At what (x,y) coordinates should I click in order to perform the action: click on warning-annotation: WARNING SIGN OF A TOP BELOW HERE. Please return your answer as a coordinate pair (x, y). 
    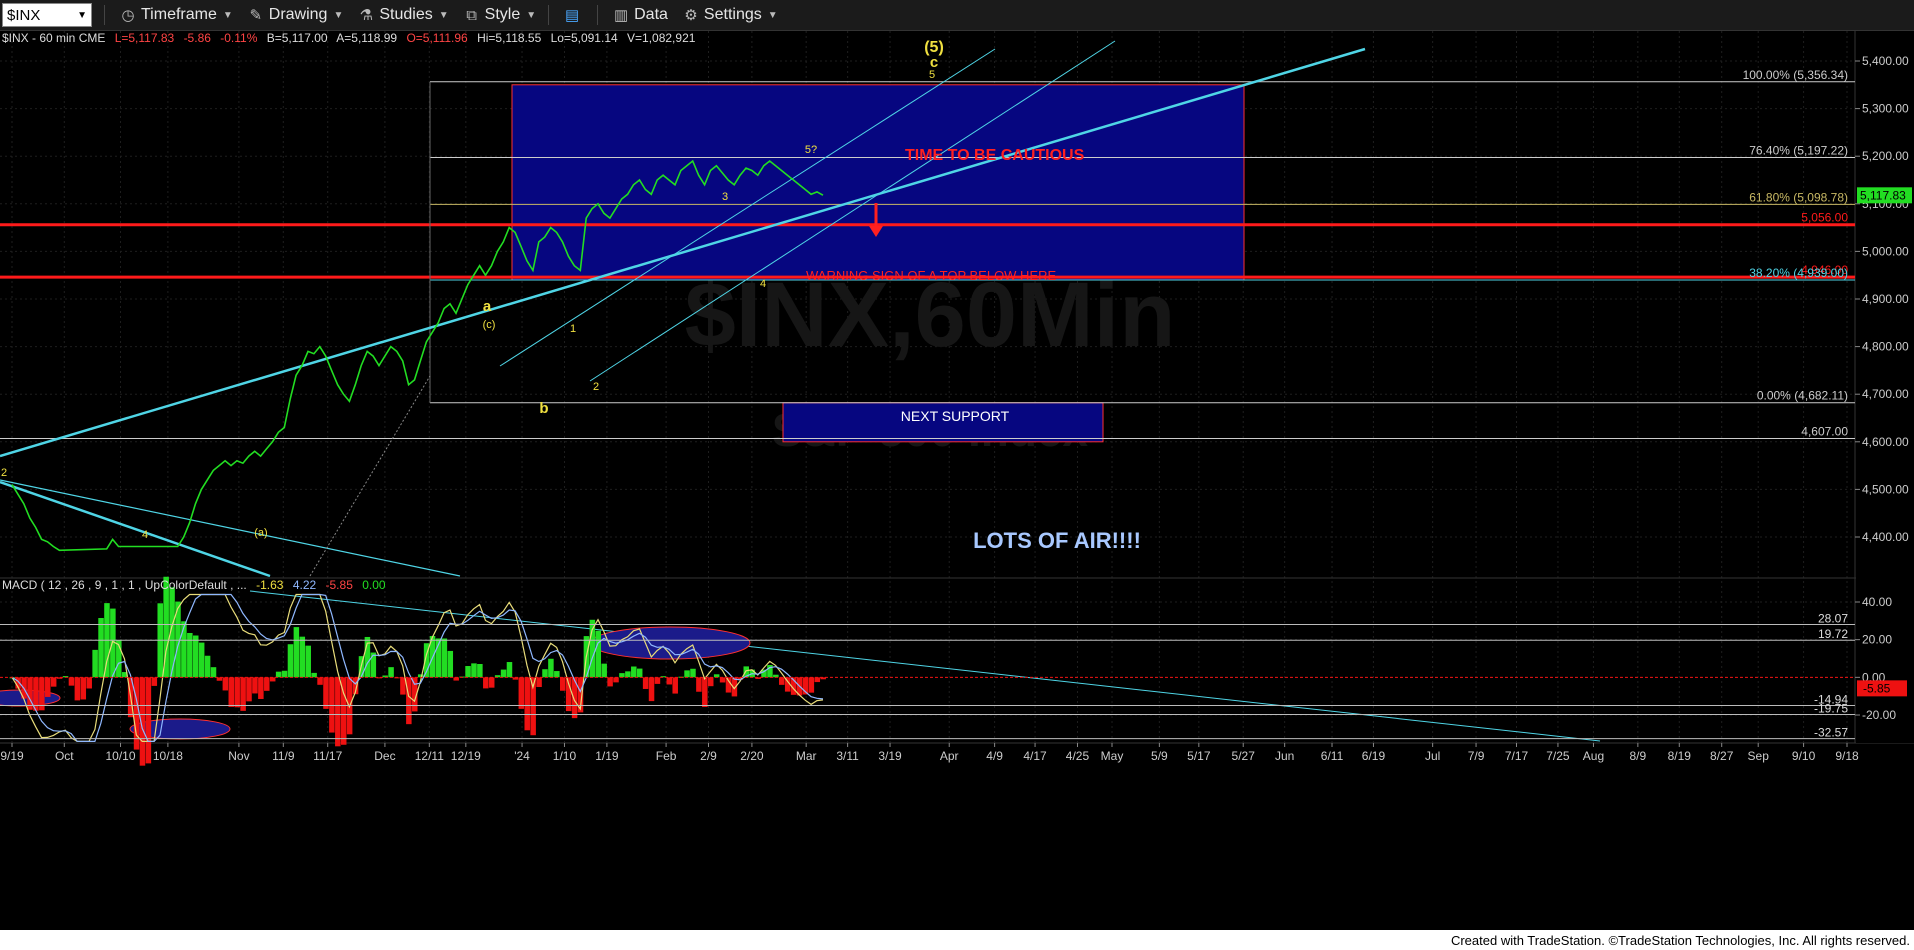
    Looking at the image, I should click on (931, 275).